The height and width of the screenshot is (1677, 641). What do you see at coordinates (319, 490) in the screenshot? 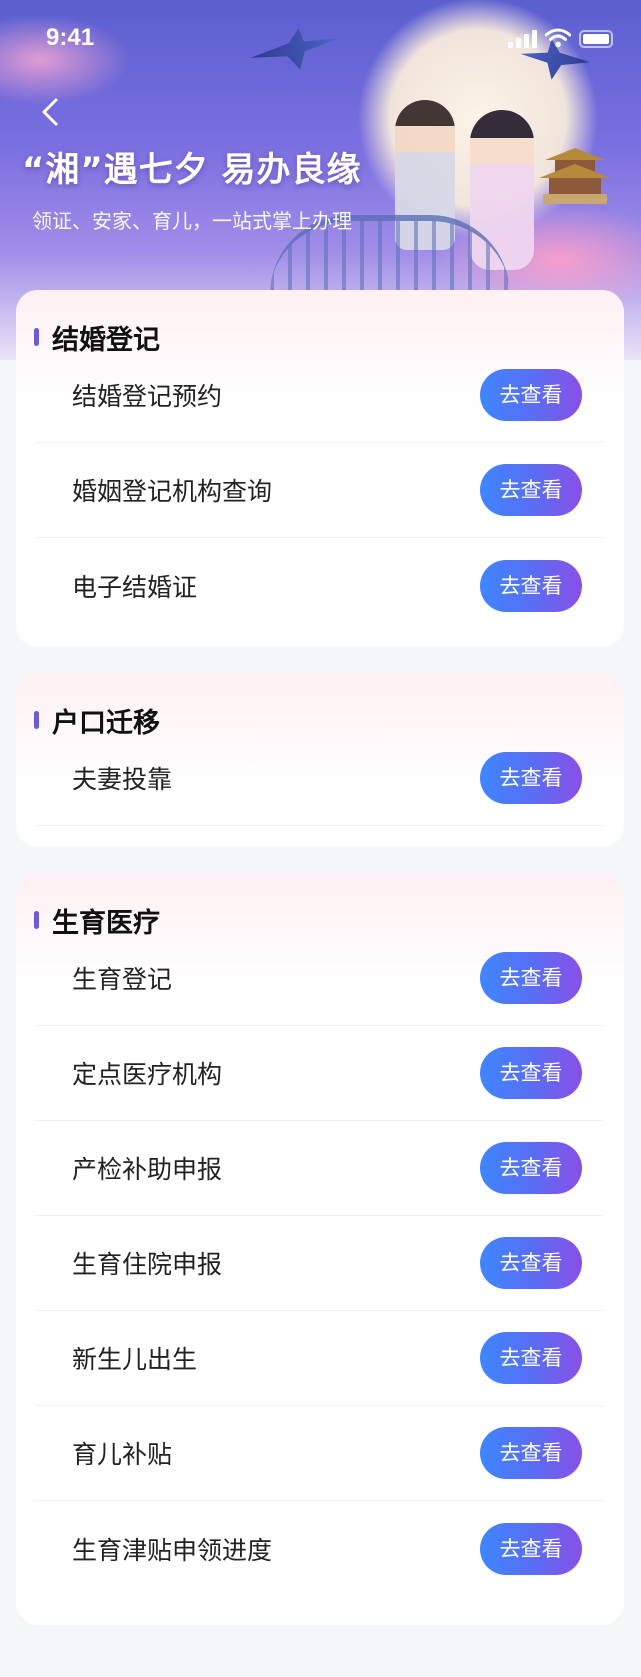
I see `list-item: 婚姻登记机构查询 去查看` at bounding box center [319, 490].